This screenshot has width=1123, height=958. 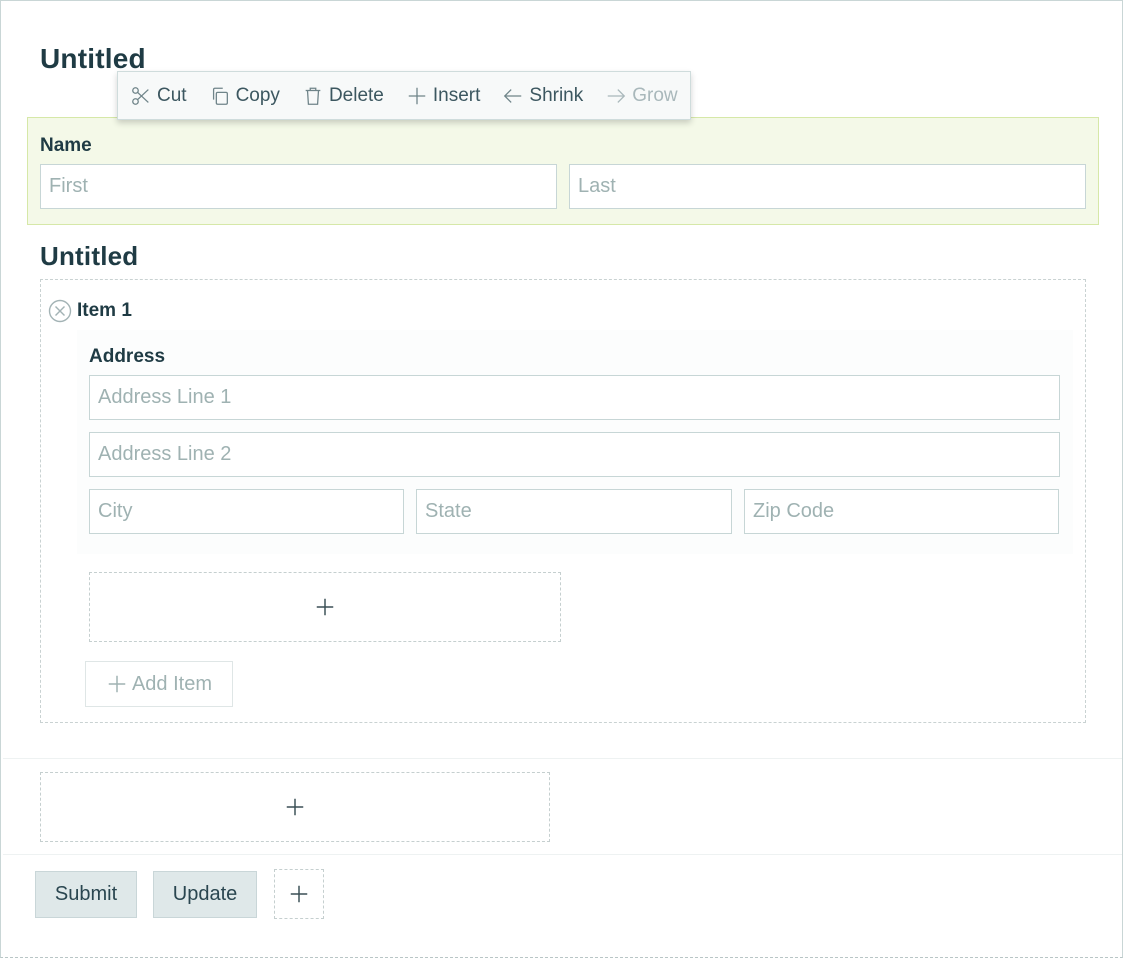 What do you see at coordinates (513, 95) in the screenshot?
I see `arrow-left-icon` at bounding box center [513, 95].